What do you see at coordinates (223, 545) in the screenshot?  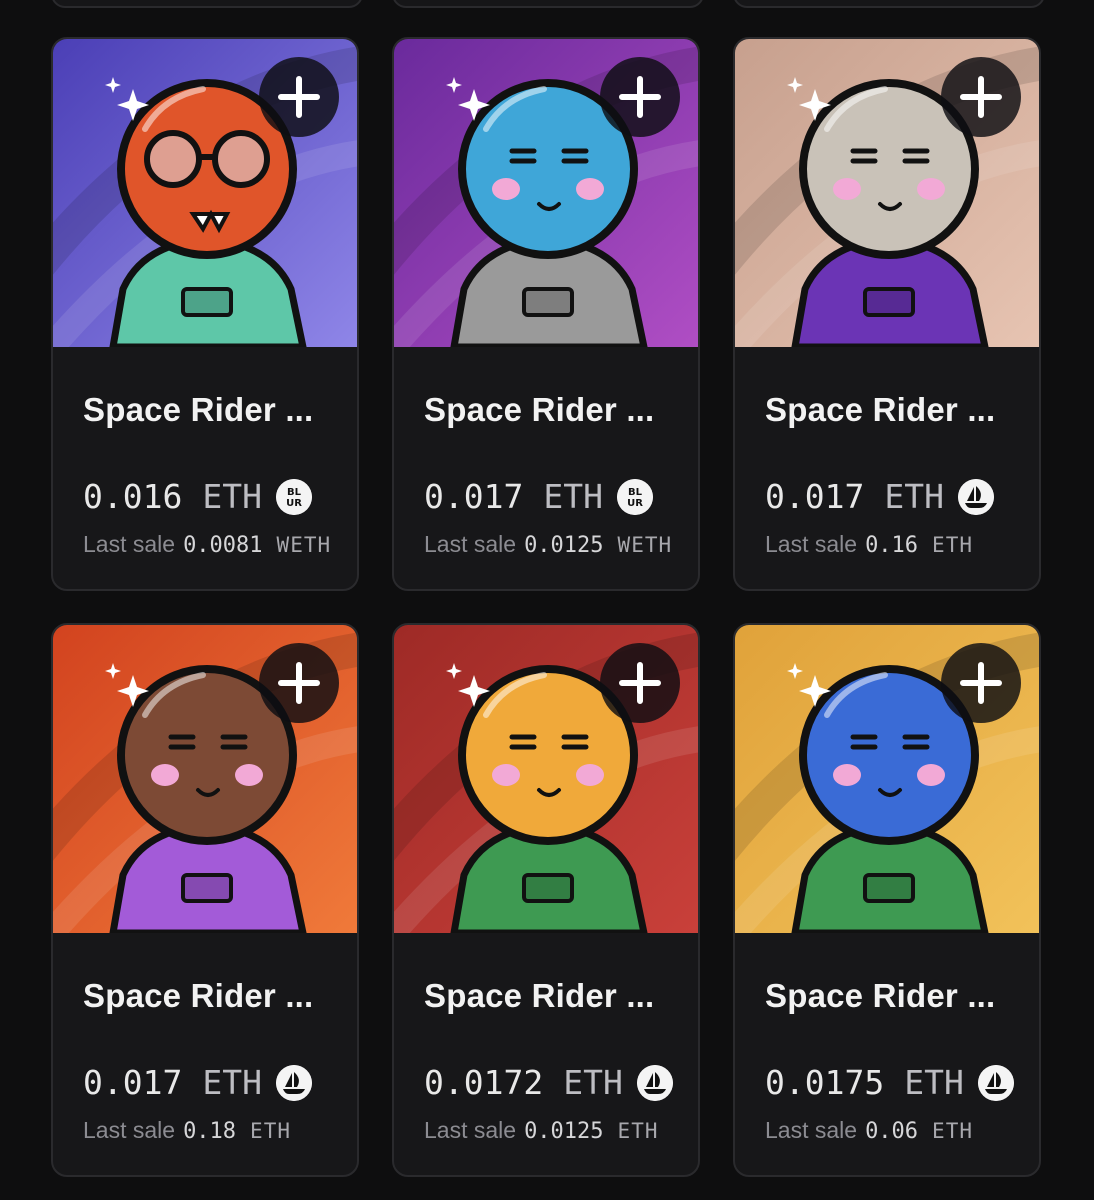 I see `last-sale-value: 0.0081` at bounding box center [223, 545].